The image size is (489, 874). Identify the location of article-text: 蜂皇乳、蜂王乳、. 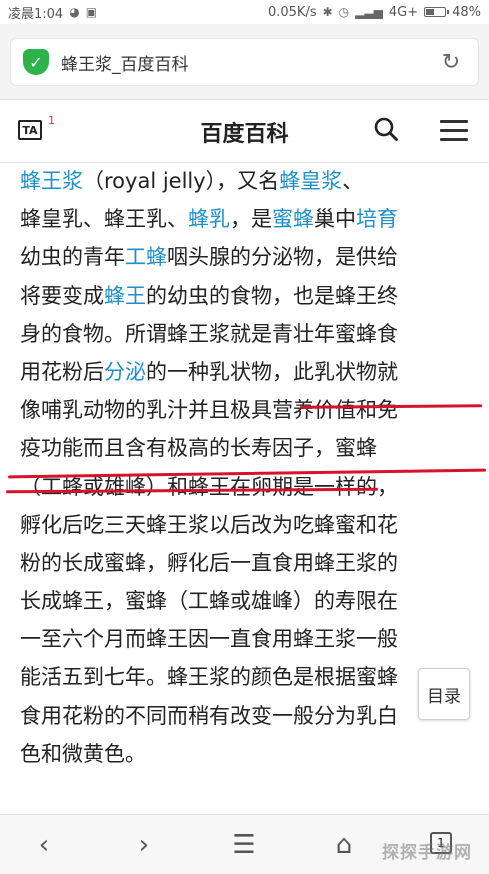
(104, 219).